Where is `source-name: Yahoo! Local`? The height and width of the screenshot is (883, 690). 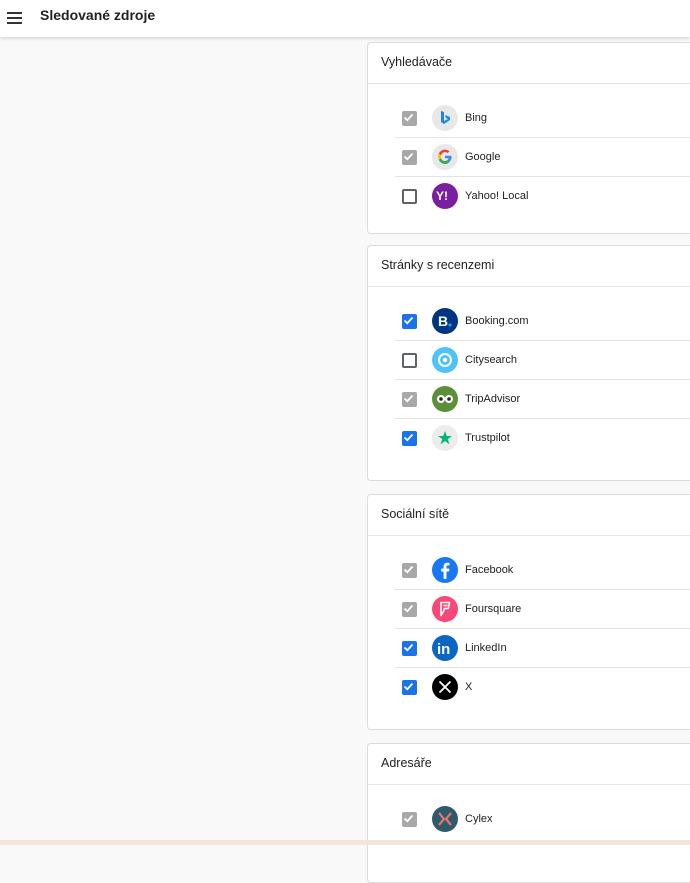 source-name: Yahoo! Local is located at coordinates (497, 196).